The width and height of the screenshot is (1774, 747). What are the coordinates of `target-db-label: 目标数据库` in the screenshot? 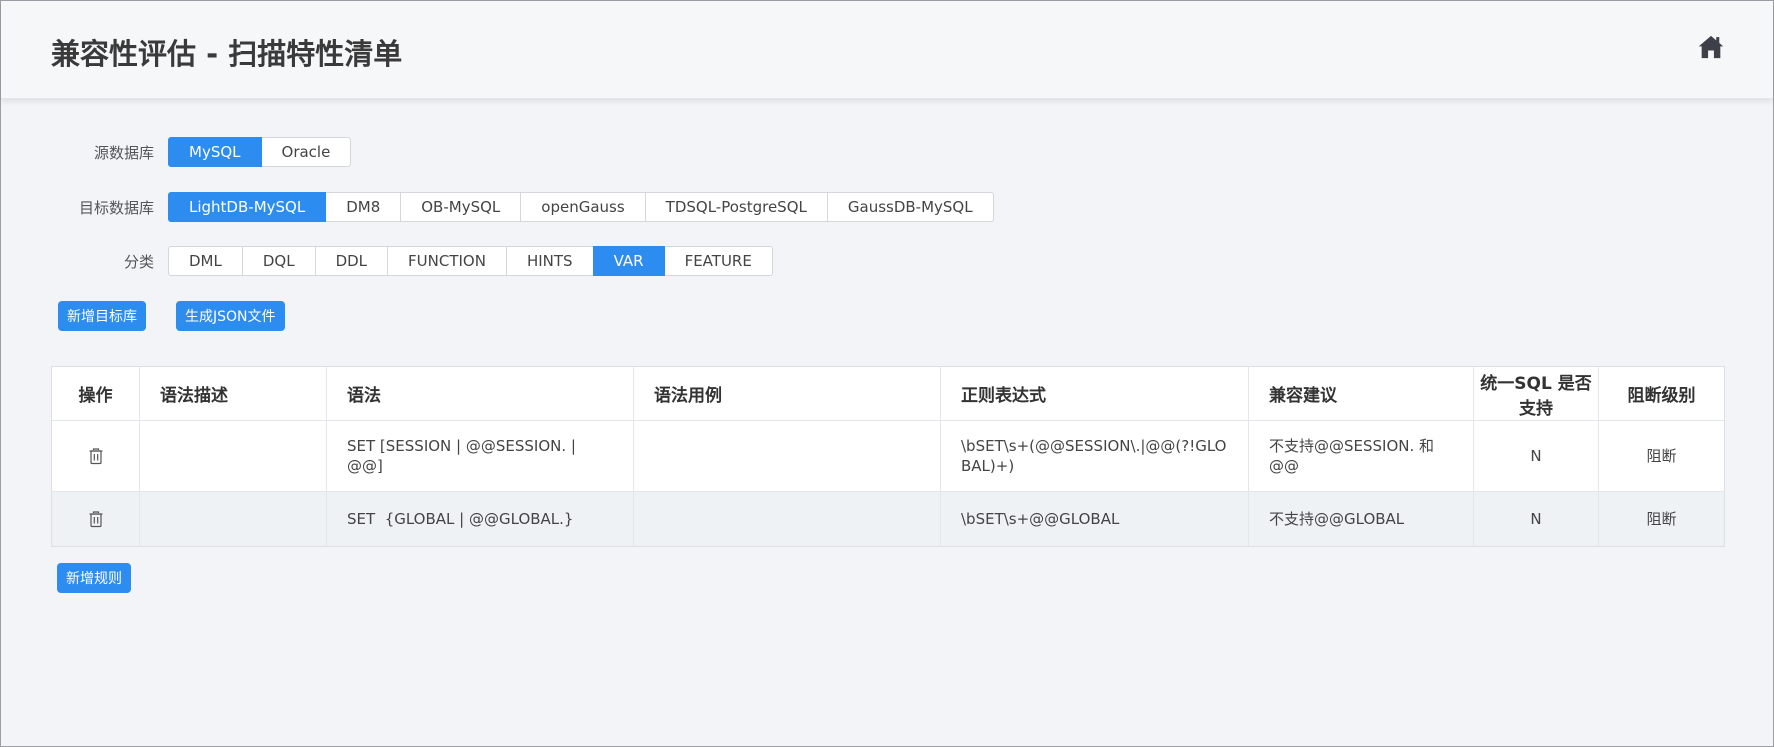 It's located at (116, 207).